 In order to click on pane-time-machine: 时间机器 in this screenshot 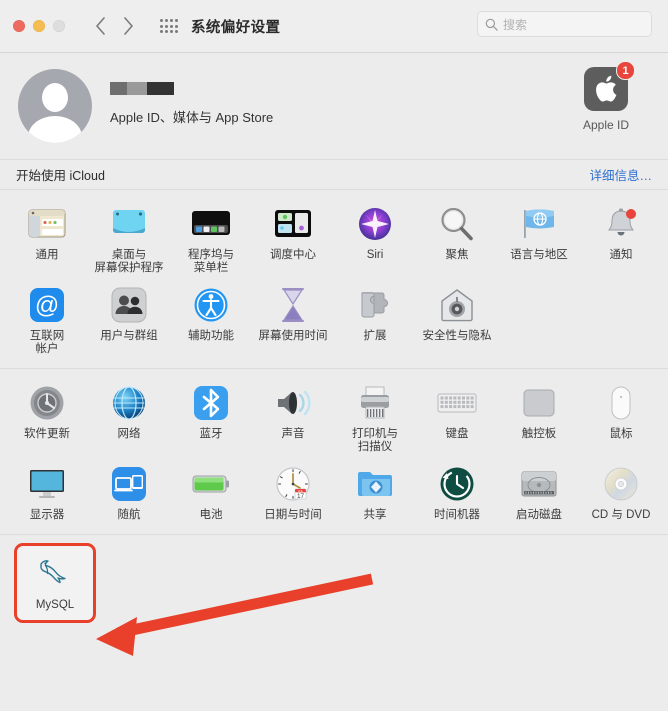, I will do `click(457, 494)`.